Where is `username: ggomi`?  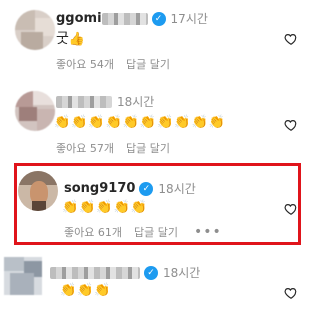 username: ggomi is located at coordinates (79, 18).